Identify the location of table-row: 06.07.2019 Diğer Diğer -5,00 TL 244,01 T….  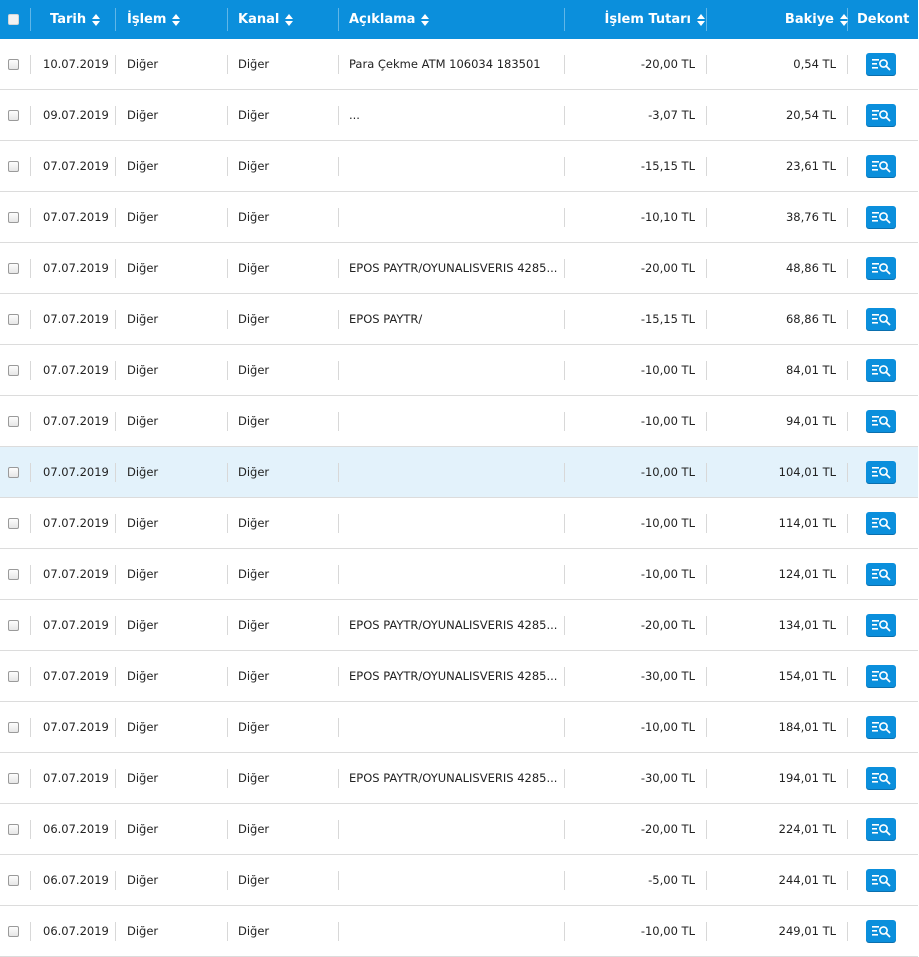
(459, 880).